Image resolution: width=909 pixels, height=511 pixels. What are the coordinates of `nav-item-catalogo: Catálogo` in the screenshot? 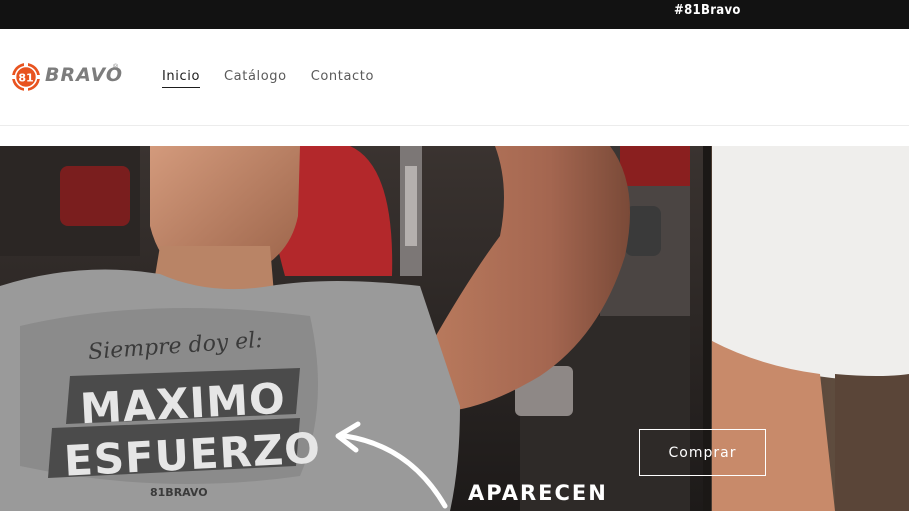 It's located at (255, 78).